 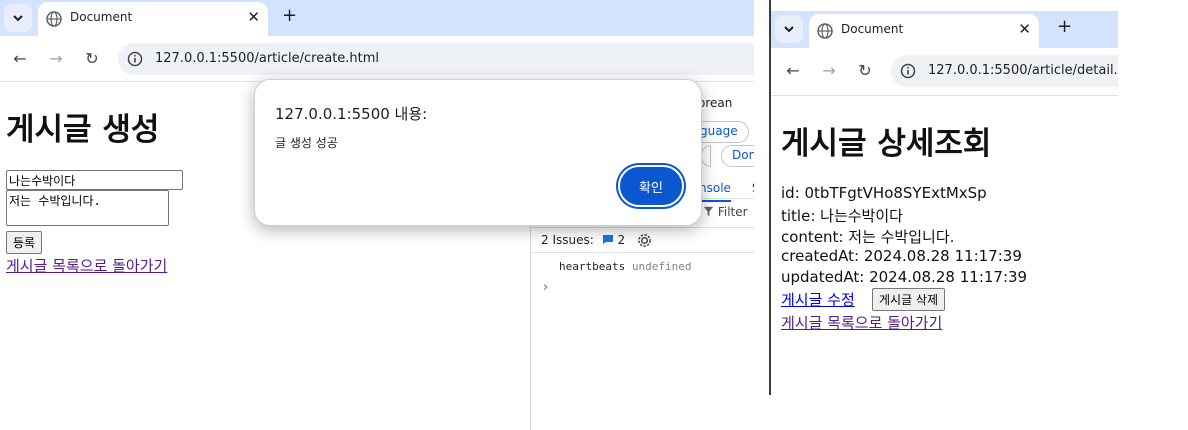 What do you see at coordinates (884, 193) in the screenshot?
I see `detail-id: id: 0tbTFgtVHo8SYExtMxSp` at bounding box center [884, 193].